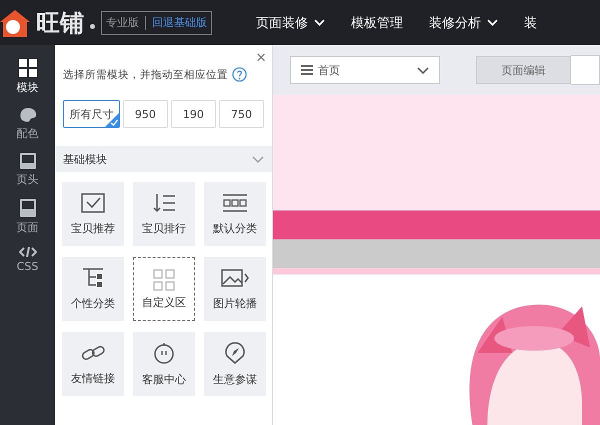 The image size is (600, 425). I want to click on nav-item: 装修分析, so click(463, 23).